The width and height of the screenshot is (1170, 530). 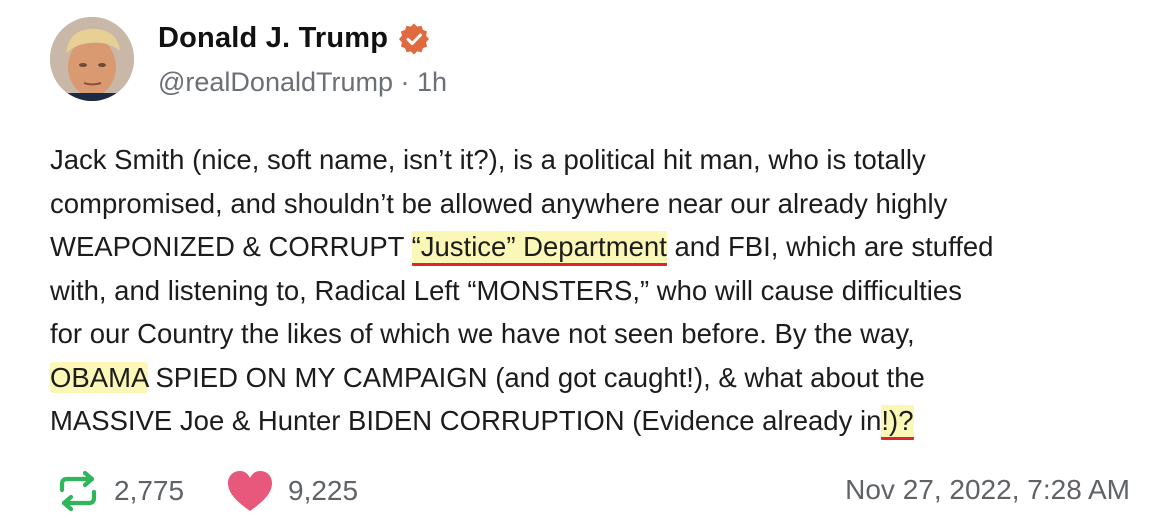 What do you see at coordinates (539, 248) in the screenshot?
I see `highlighted-underlined-text: “Justice” Department` at bounding box center [539, 248].